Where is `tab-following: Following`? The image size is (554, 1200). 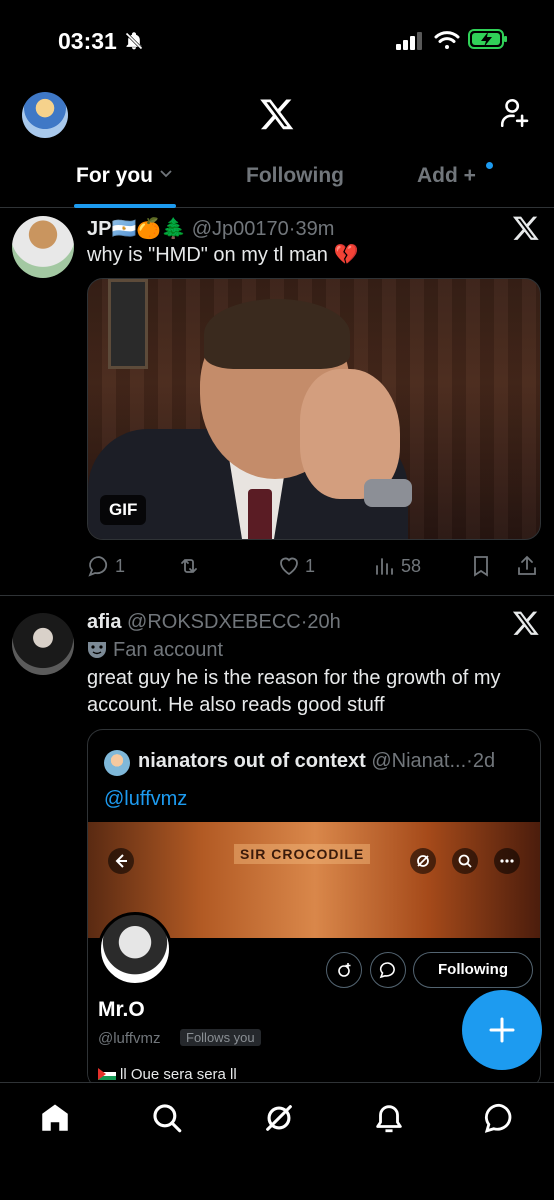
tab-following: Following is located at coordinates (295, 176).